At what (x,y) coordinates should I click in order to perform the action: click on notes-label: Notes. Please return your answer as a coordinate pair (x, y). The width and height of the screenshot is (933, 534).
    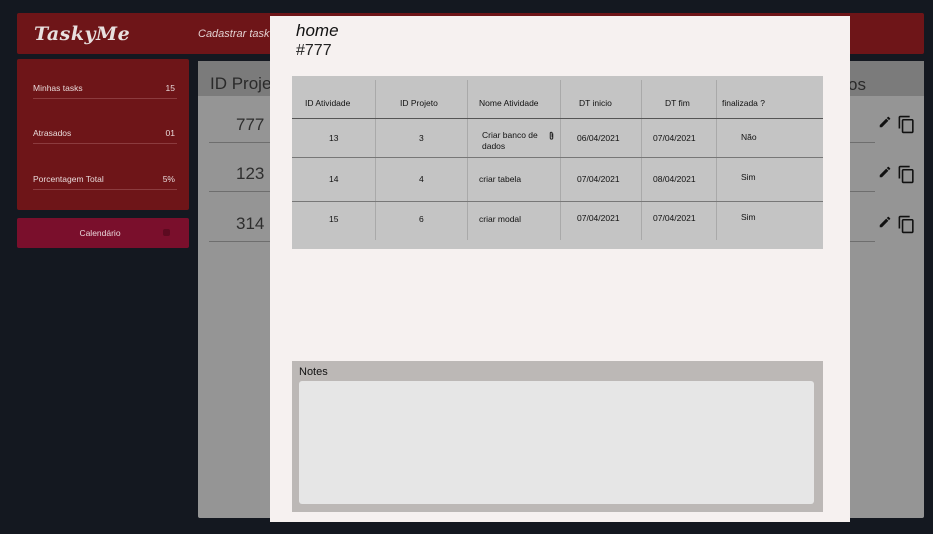
    Looking at the image, I should click on (313, 372).